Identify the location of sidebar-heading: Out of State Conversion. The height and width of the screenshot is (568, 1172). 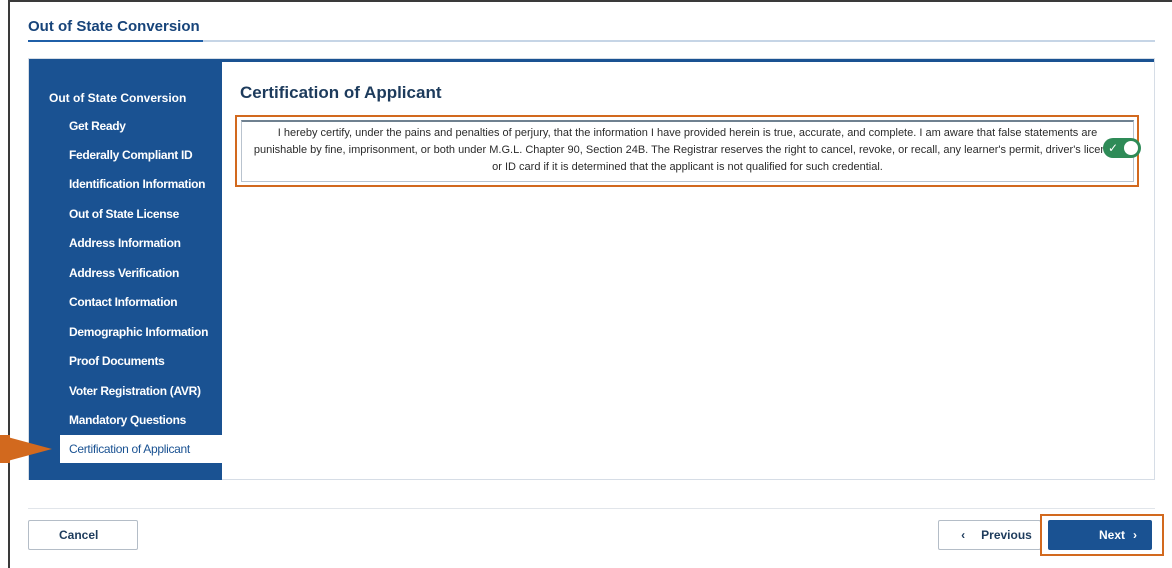
(118, 98).